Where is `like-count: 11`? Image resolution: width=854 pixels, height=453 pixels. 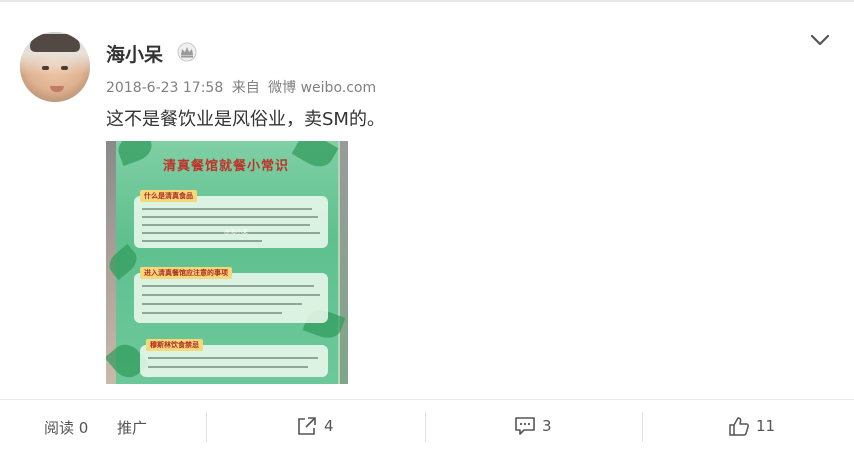
like-count: 11 is located at coordinates (765, 426).